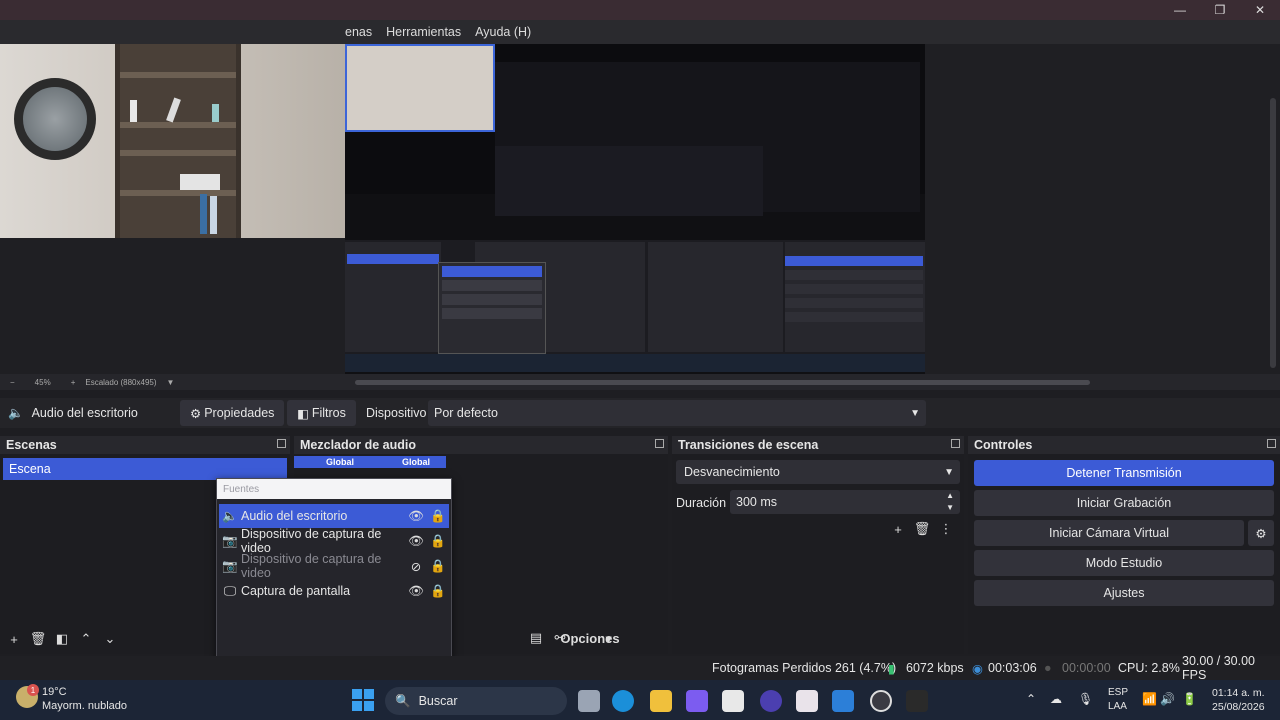  Describe the element at coordinates (677, 413) in the screenshot. I see `device-select: Por defecto ▼` at that location.